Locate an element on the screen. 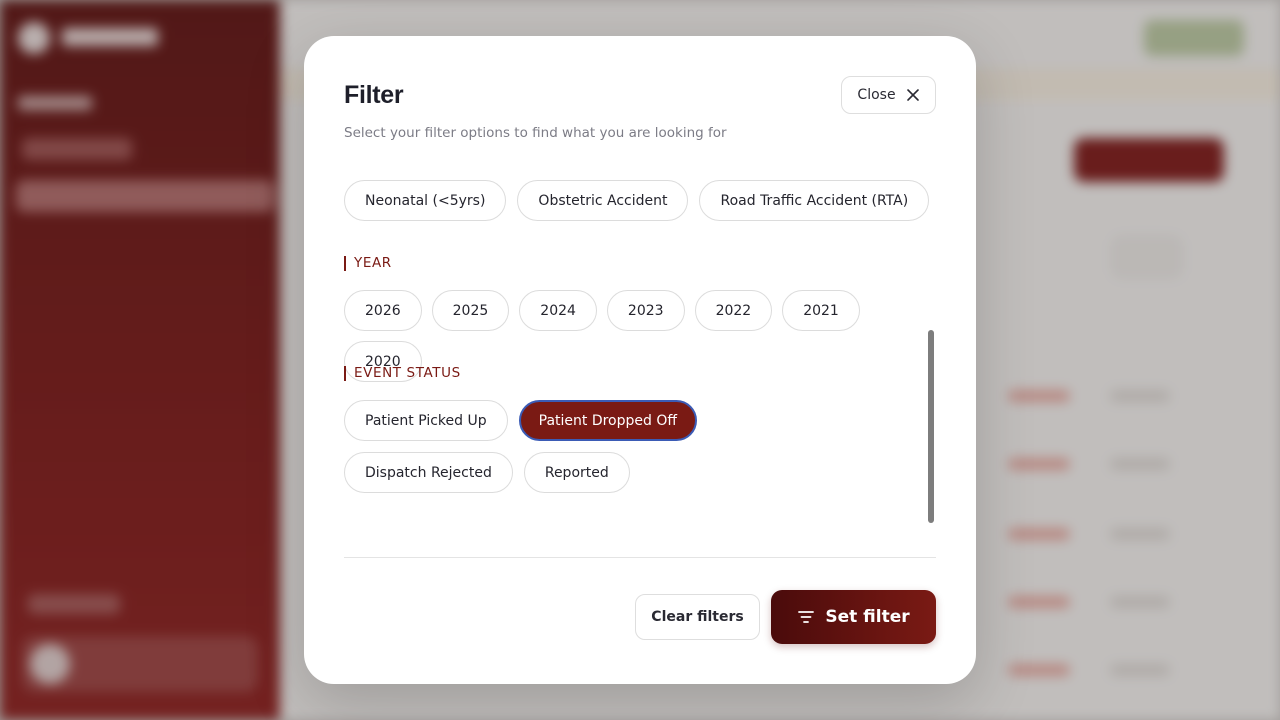  close-button-label: Close is located at coordinates (876, 95).